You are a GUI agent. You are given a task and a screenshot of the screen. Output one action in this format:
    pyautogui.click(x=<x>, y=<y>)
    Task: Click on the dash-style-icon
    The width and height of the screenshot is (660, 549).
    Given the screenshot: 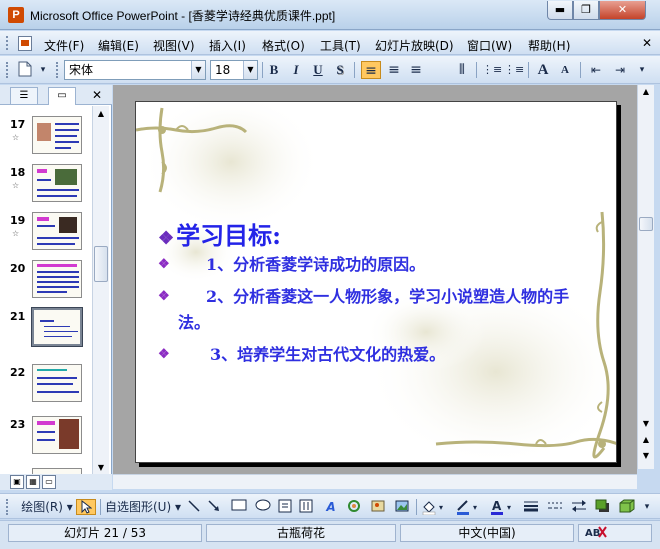 What is the action you would take?
    pyautogui.click(x=555, y=507)
    